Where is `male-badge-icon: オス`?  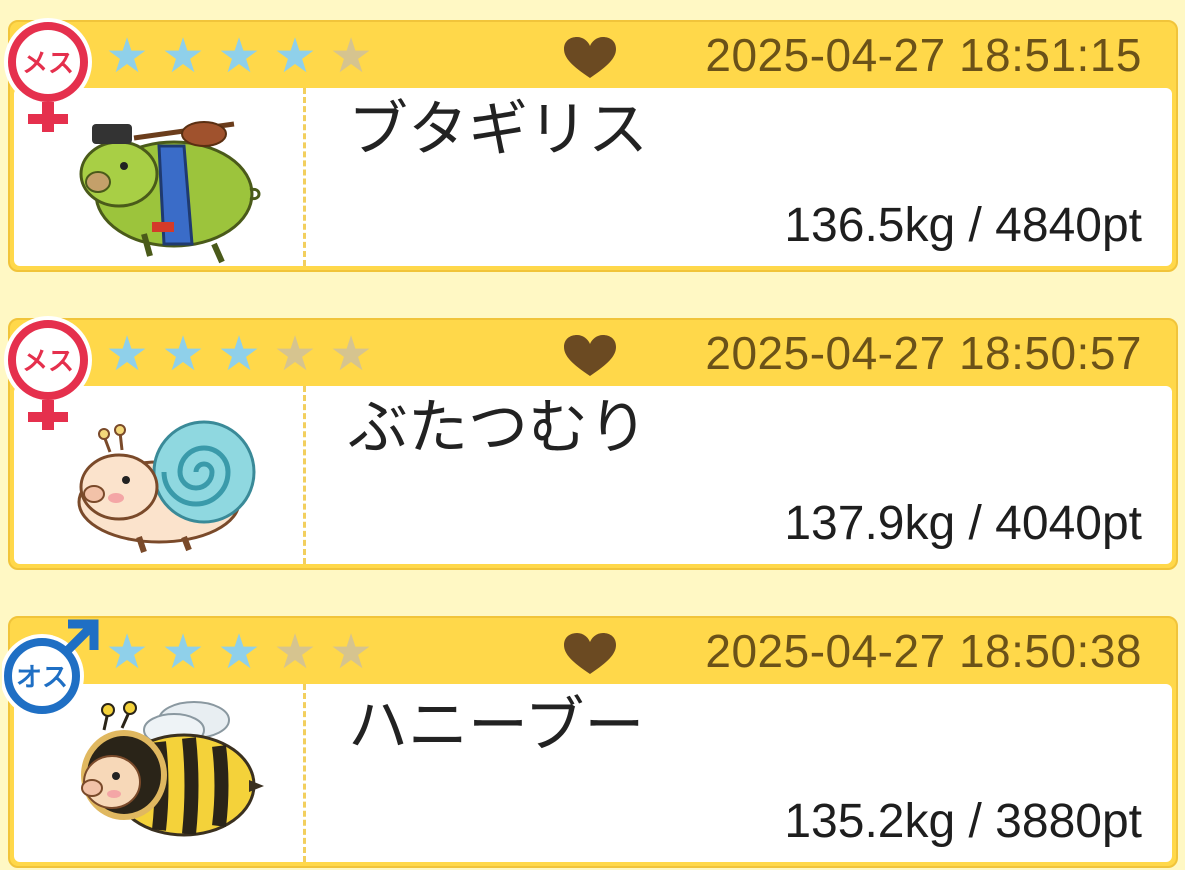
male-badge-icon: オス is located at coordinates (50, 668).